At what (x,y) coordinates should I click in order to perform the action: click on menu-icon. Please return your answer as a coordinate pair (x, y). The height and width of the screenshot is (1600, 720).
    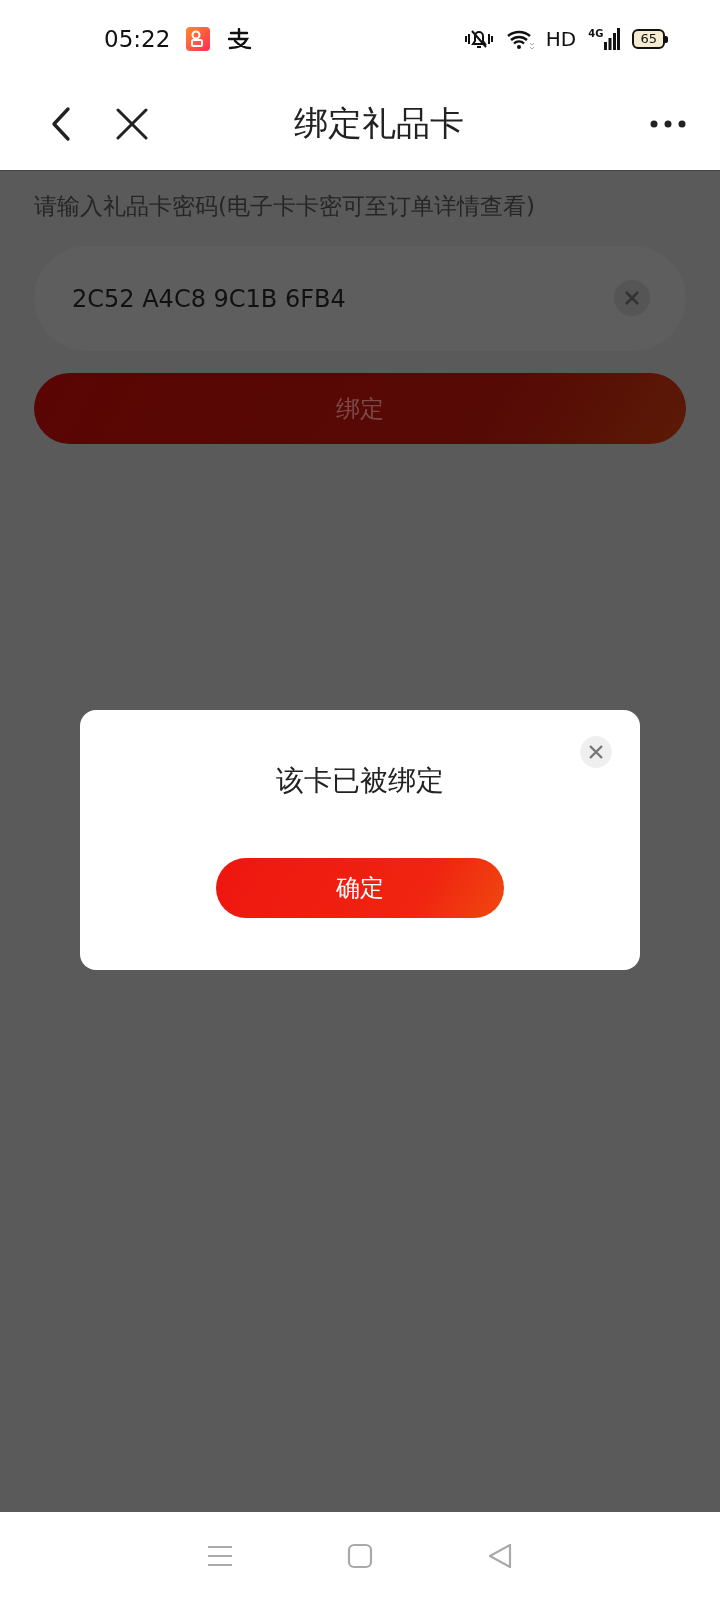
    Looking at the image, I should click on (220, 1556).